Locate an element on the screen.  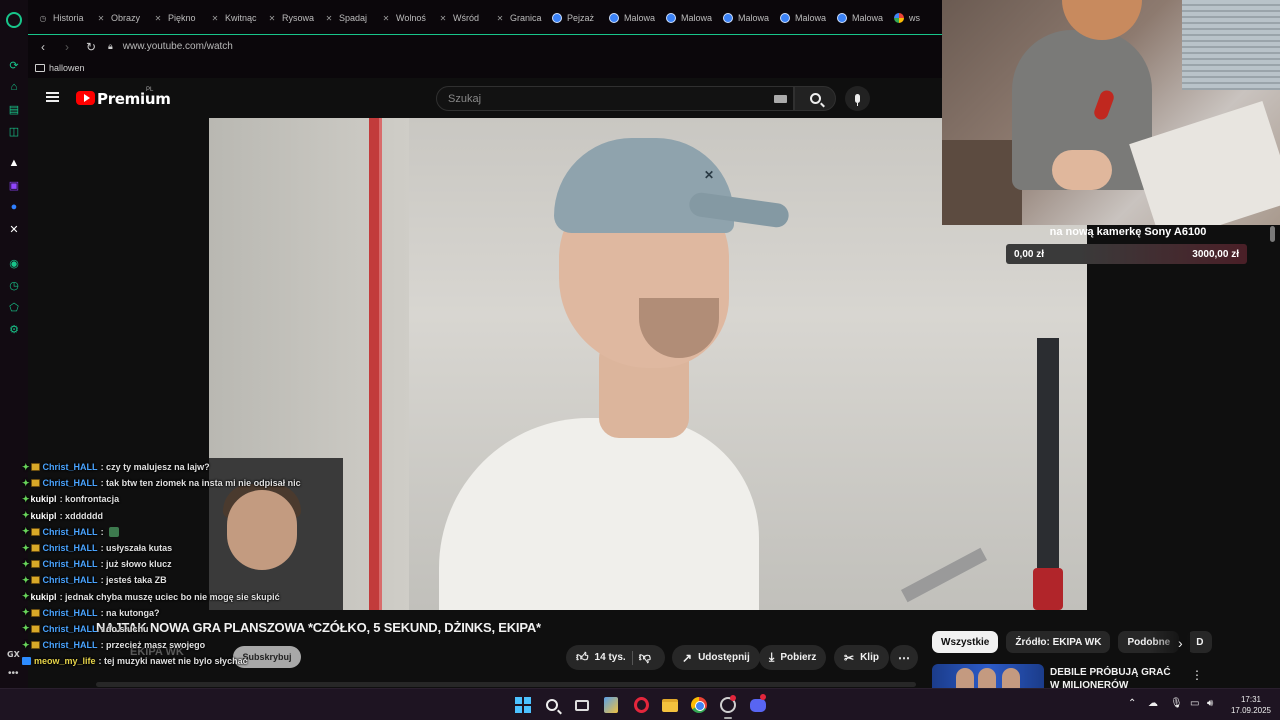
voice-search-button is located at coordinates (857, 98).